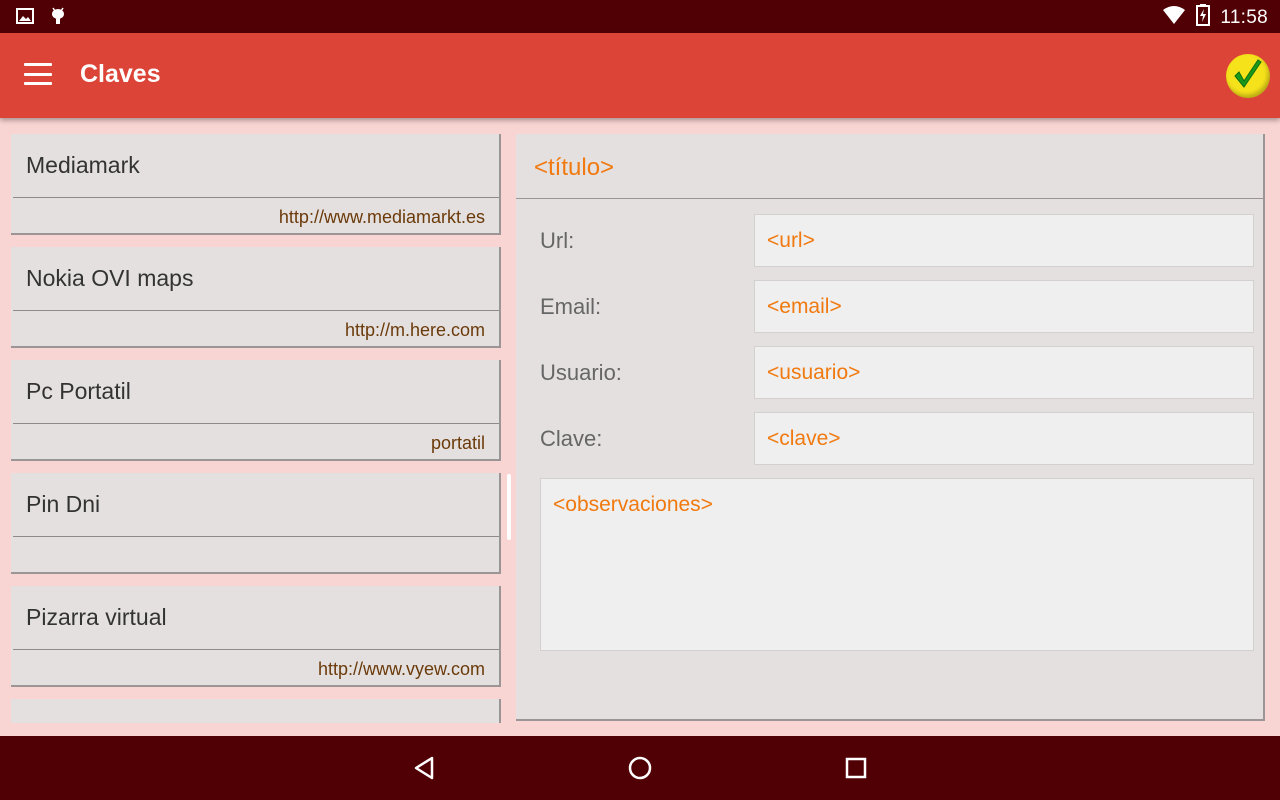  What do you see at coordinates (401, 669) in the screenshot?
I see `list-item-url: http://www.vyew.com` at bounding box center [401, 669].